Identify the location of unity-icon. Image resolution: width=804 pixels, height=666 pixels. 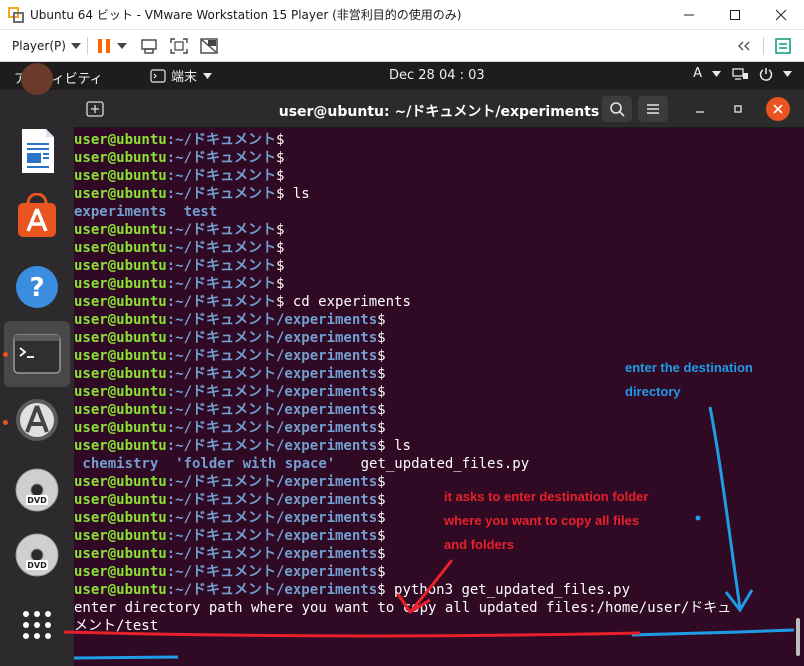
(209, 46).